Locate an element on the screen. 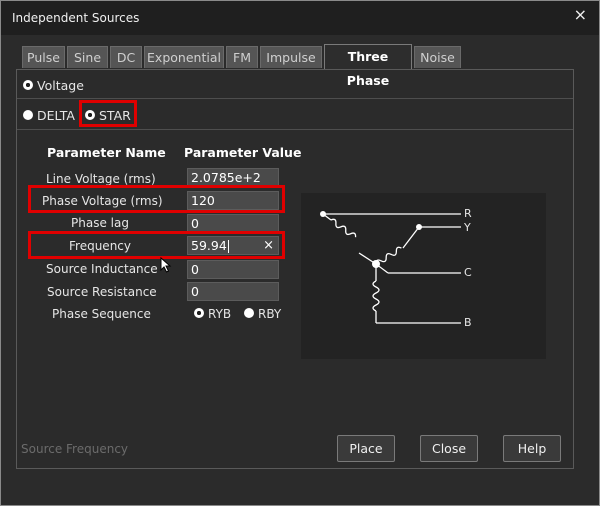 The height and width of the screenshot is (506, 600). parameter-name-header: Parameter Name is located at coordinates (106, 152).